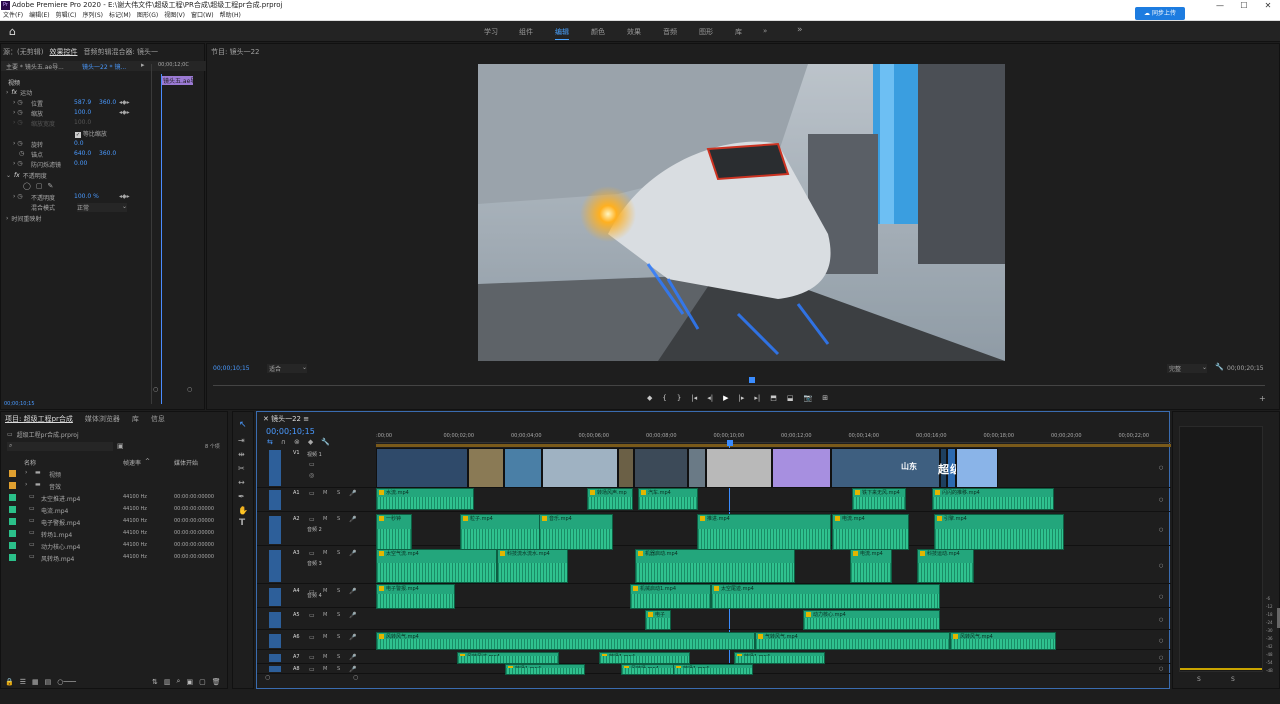 This screenshot has width=1280, height=704. I want to click on track-id: A3, so click(296, 553).